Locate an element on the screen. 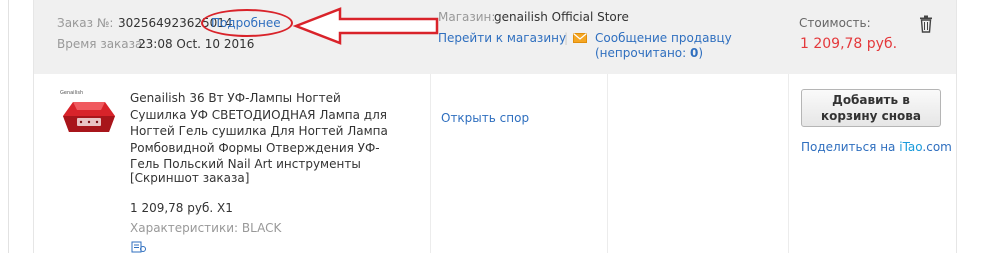  unread-suffix: ) is located at coordinates (701, 53).